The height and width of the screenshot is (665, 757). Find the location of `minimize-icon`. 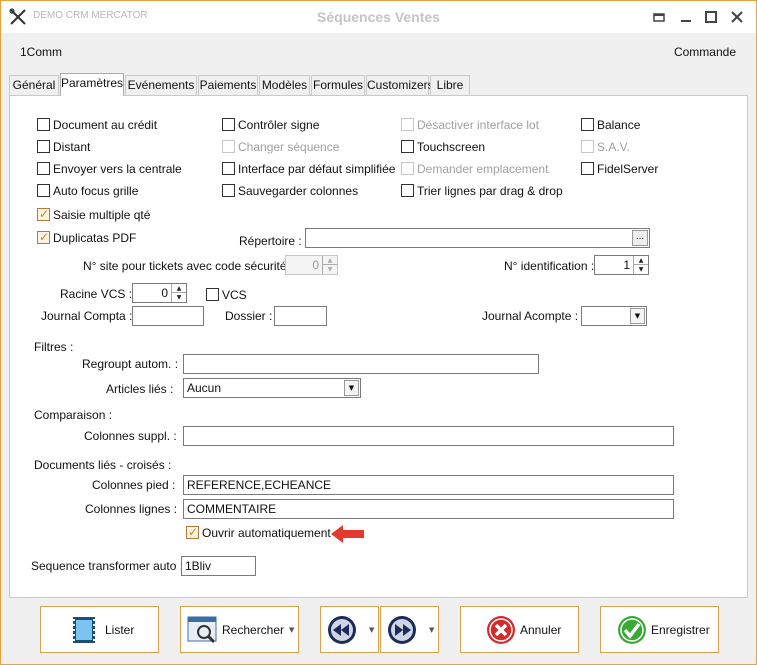

minimize-icon is located at coordinates (686, 17).